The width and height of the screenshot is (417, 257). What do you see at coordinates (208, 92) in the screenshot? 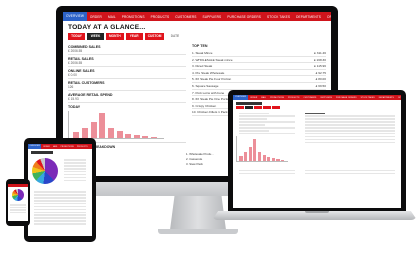
I see `product-name: 7. Pork Loins with bone` at bounding box center [208, 92].